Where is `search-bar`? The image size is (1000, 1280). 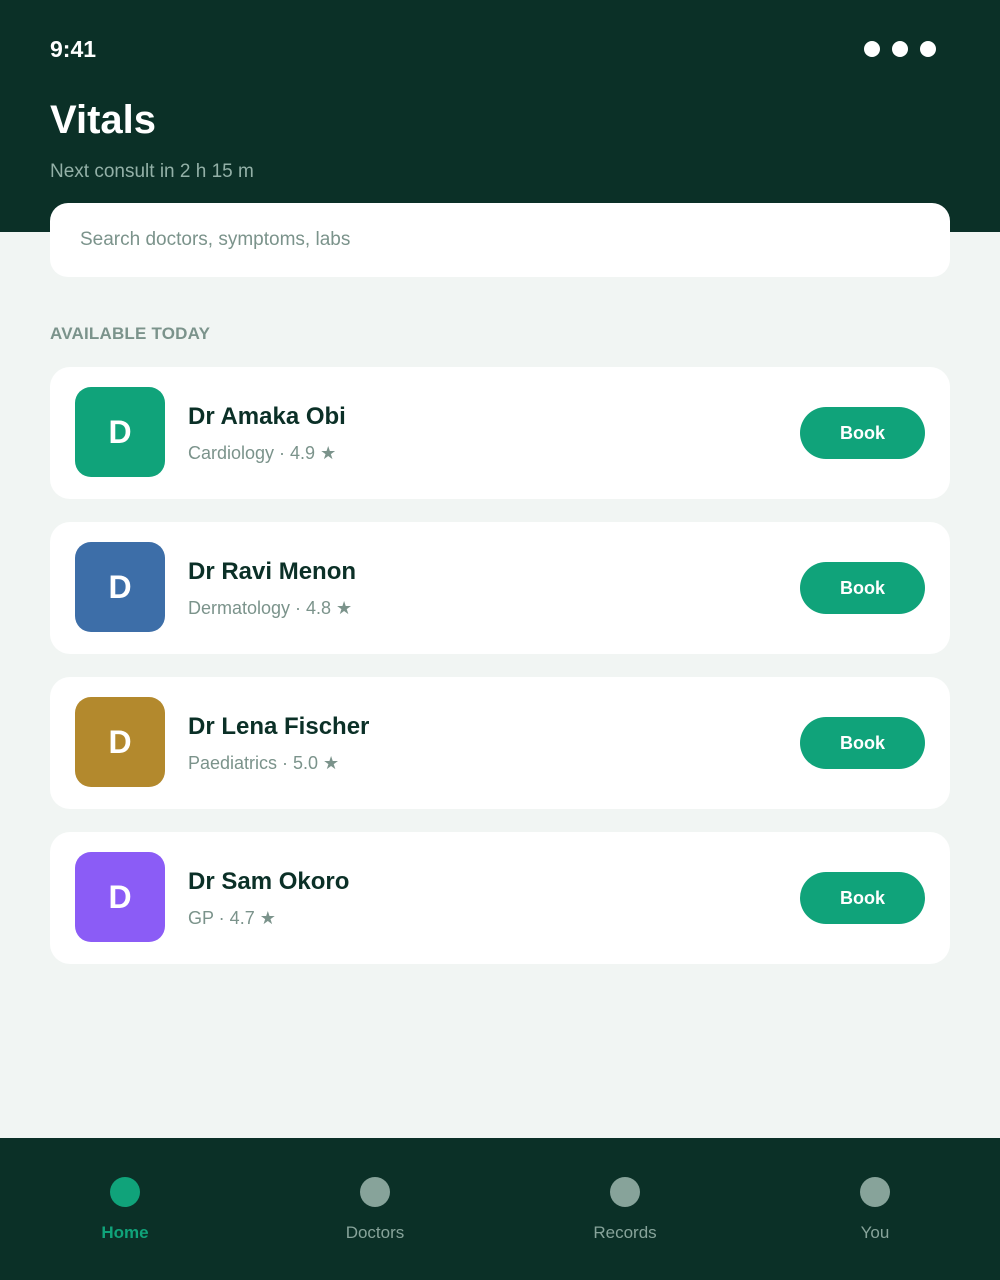 search-bar is located at coordinates (500, 240).